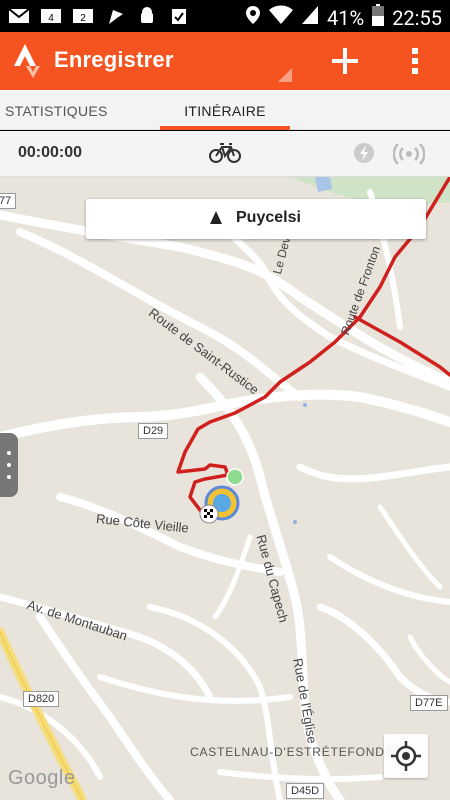  Describe the element at coordinates (415, 61) in the screenshot. I see `more-vert-icon` at that location.